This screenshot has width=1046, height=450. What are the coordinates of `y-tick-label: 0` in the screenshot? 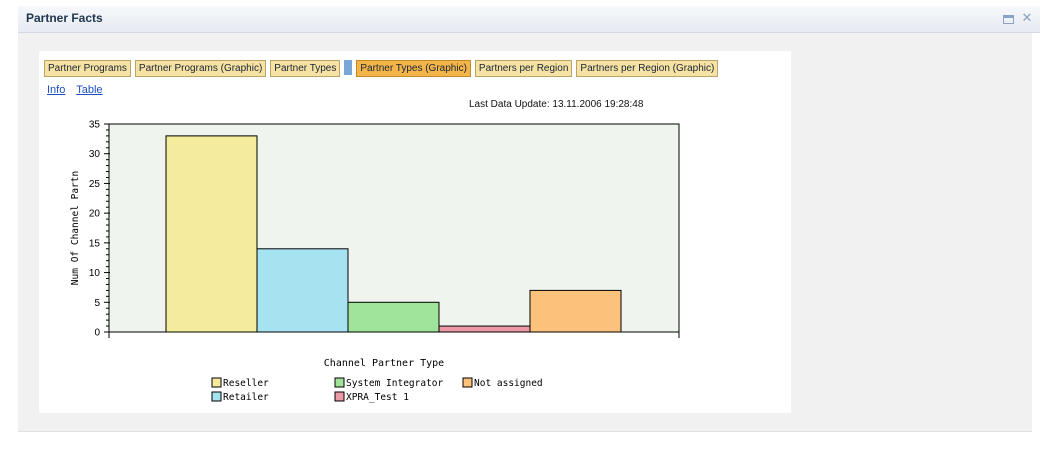 It's located at (97, 333).